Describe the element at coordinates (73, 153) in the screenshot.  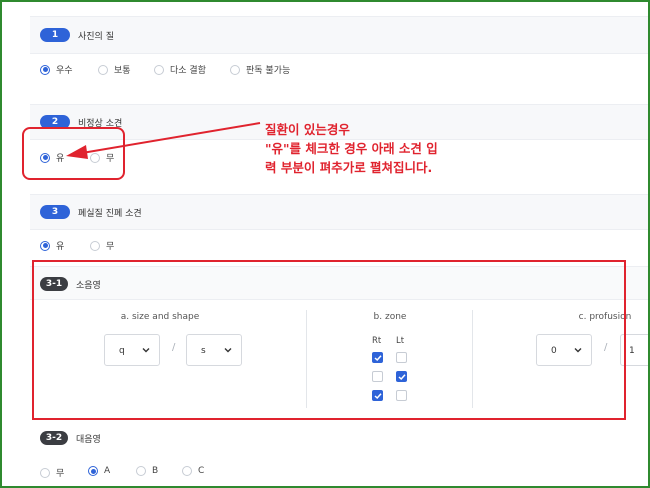
I see `annotation-highlight-box` at that location.